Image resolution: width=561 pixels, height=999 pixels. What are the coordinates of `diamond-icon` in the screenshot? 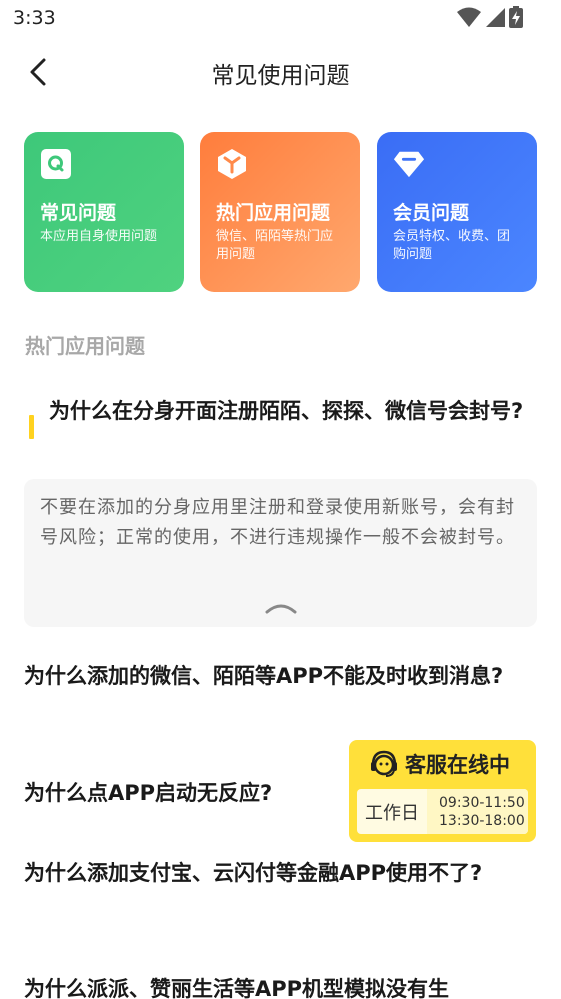 It's located at (409, 164).